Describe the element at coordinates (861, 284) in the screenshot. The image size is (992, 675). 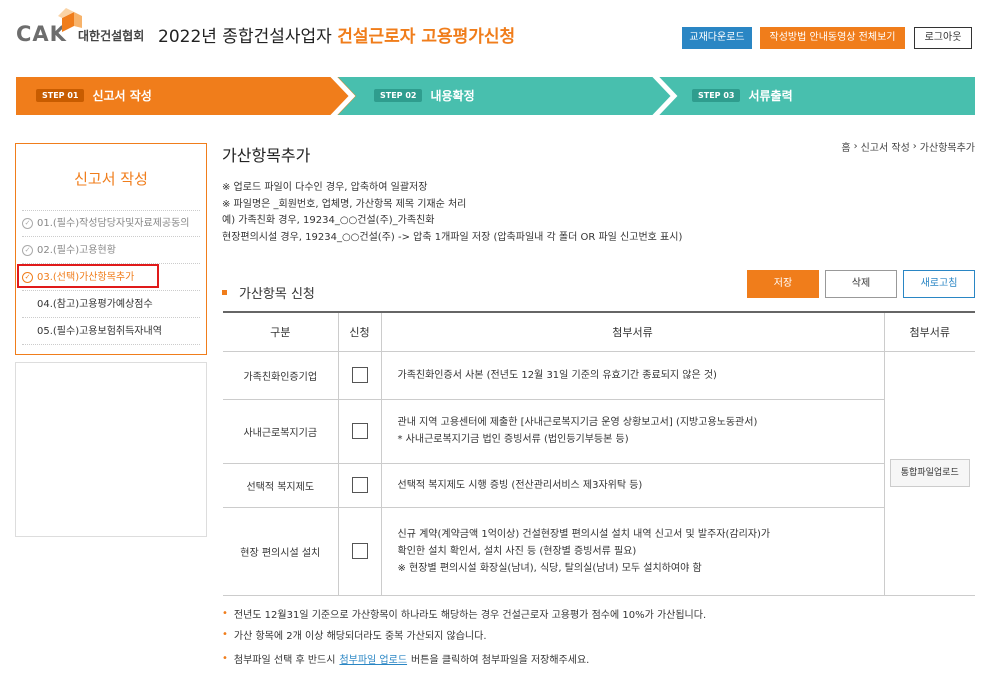
I see `delete-button: 삭제` at that location.